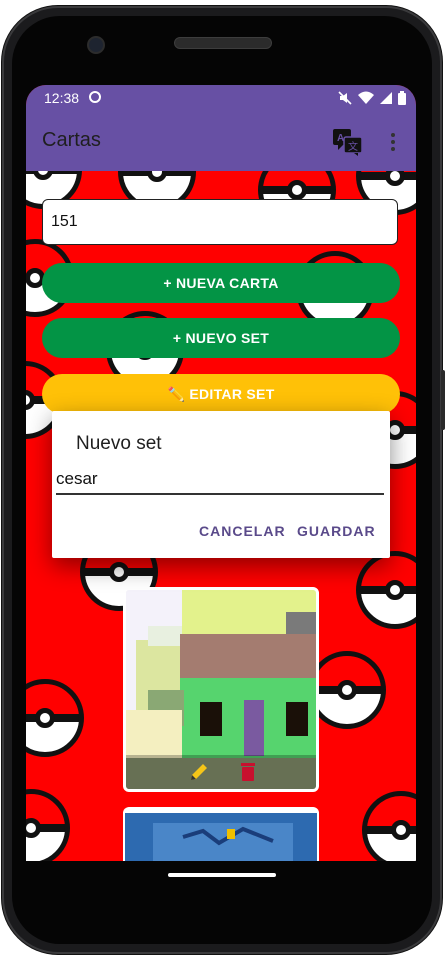  I want to click on translate-icon: A 文, so click(348, 142).